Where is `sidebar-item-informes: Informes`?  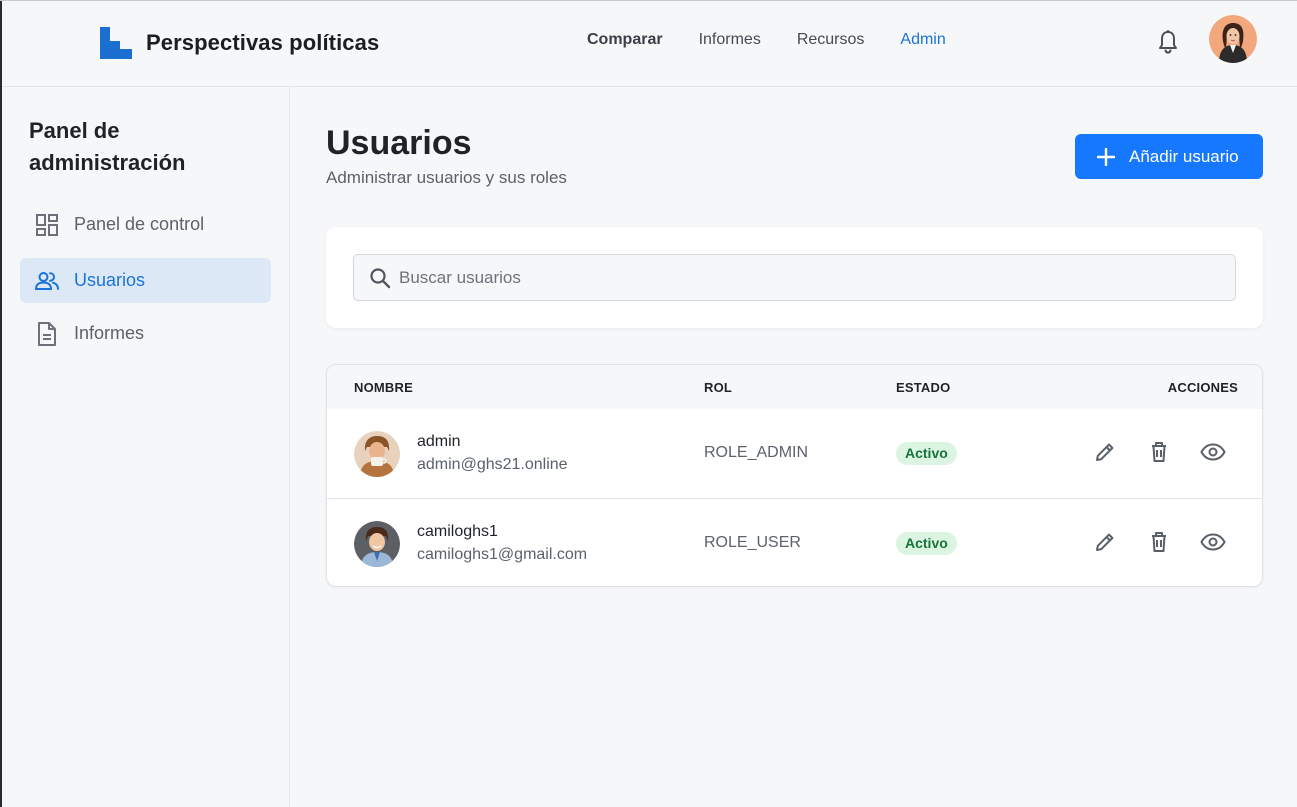
sidebar-item-informes: Informes is located at coordinates (145, 333).